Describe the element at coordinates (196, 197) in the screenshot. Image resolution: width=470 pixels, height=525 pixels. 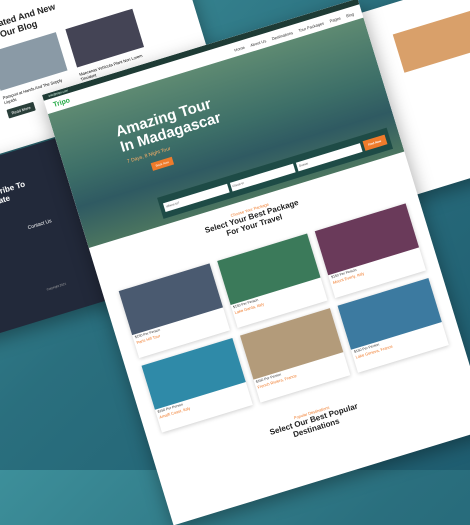
I see `destination-field: Where to?` at that location.